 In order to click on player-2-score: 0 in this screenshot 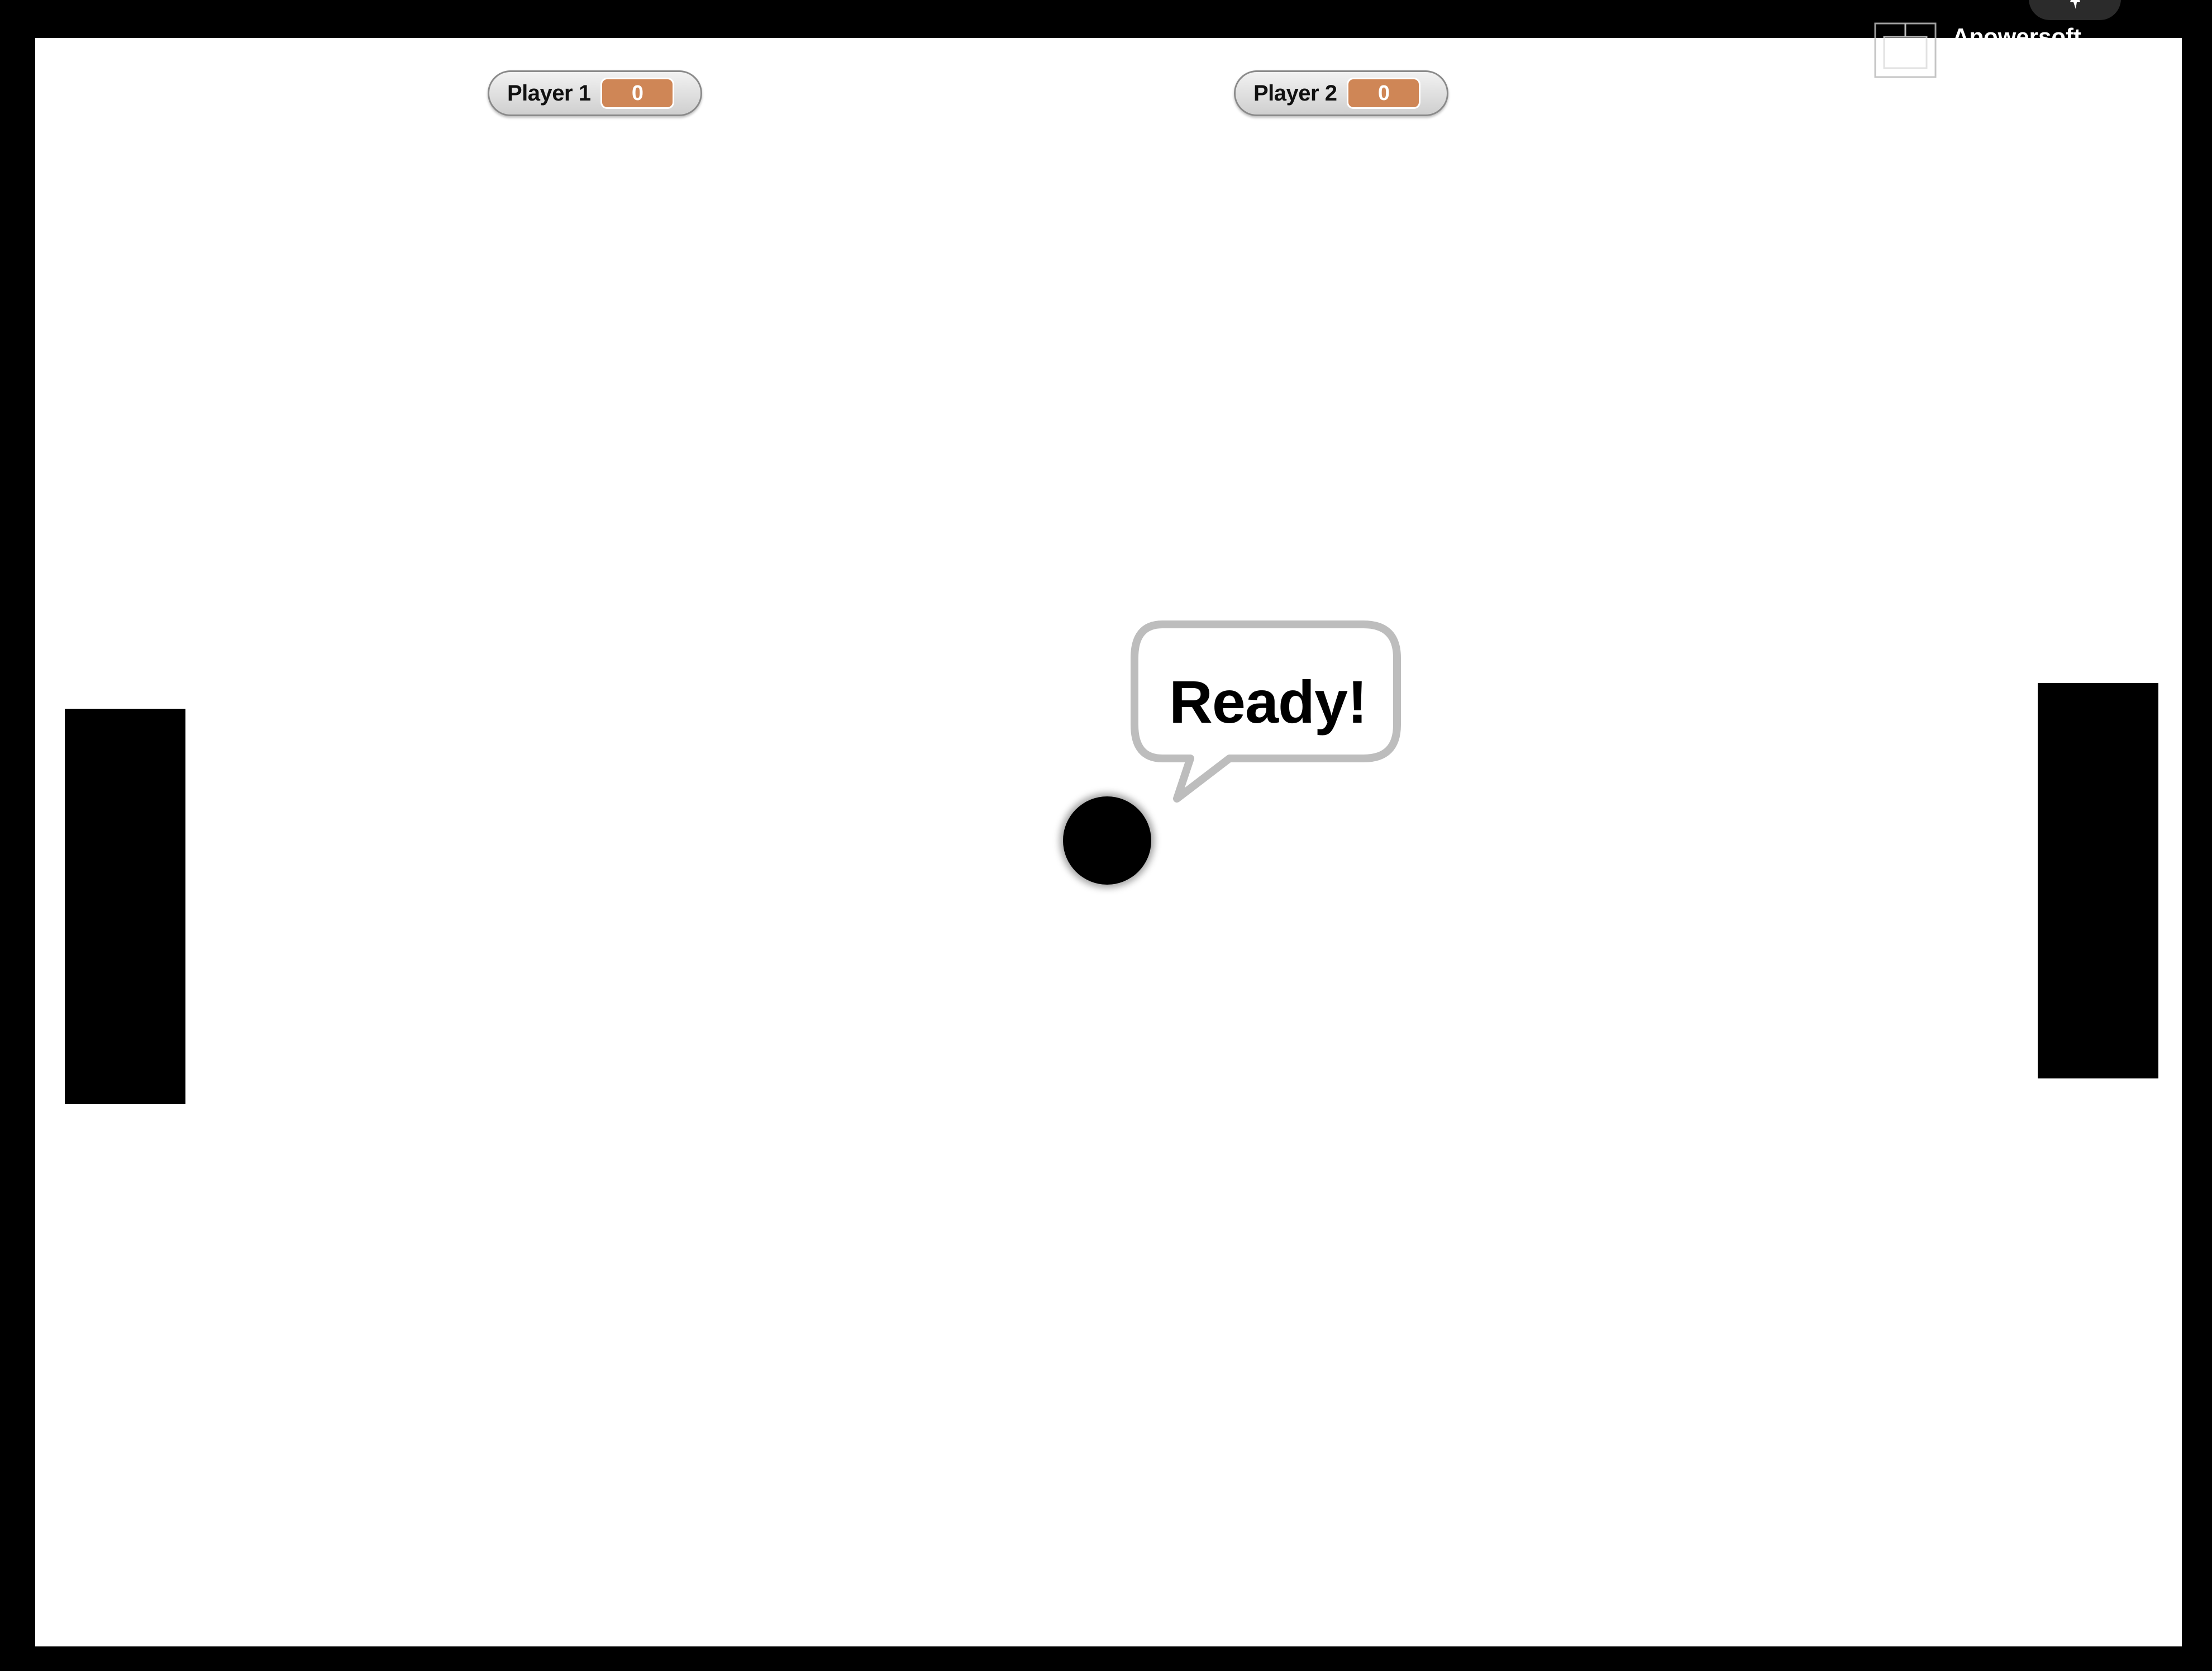, I will do `click(1384, 93)`.